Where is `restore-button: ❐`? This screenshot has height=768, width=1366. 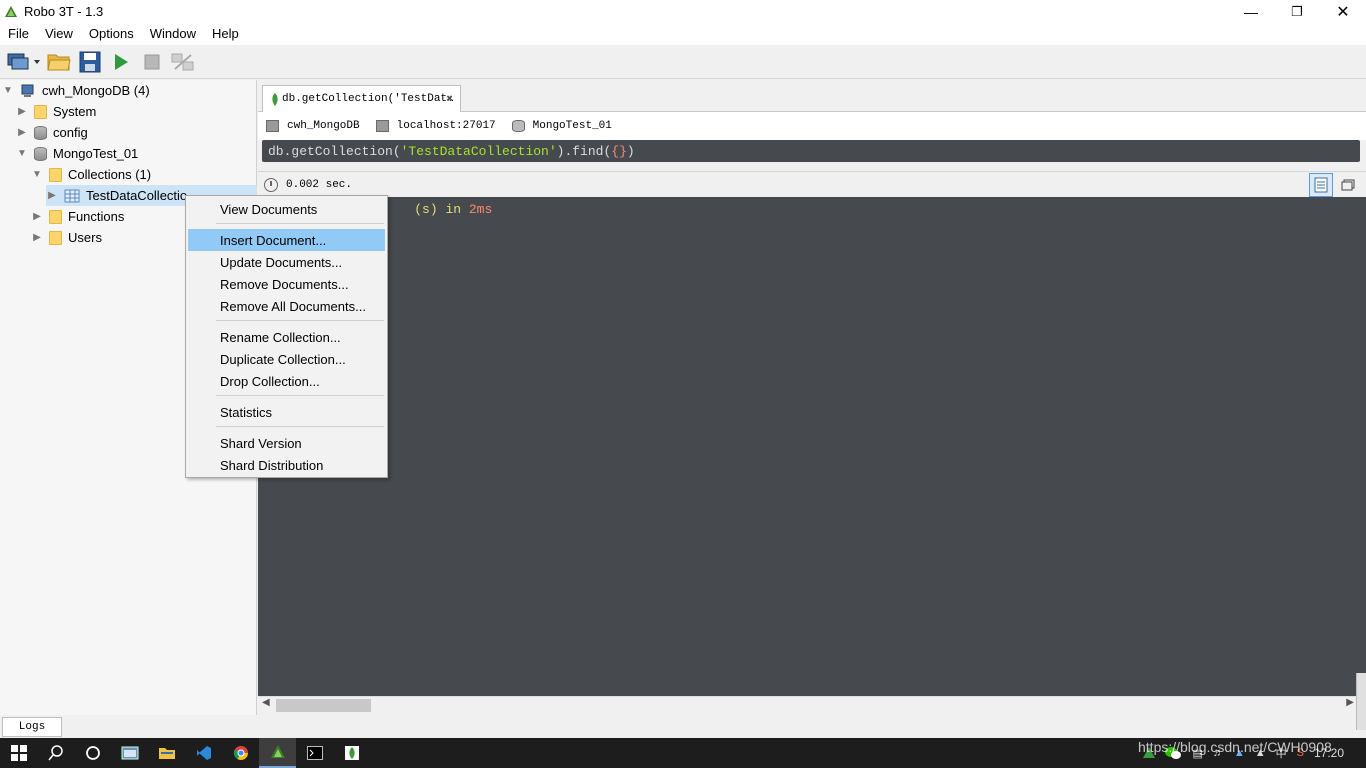 restore-button: ❐ is located at coordinates (1297, 11).